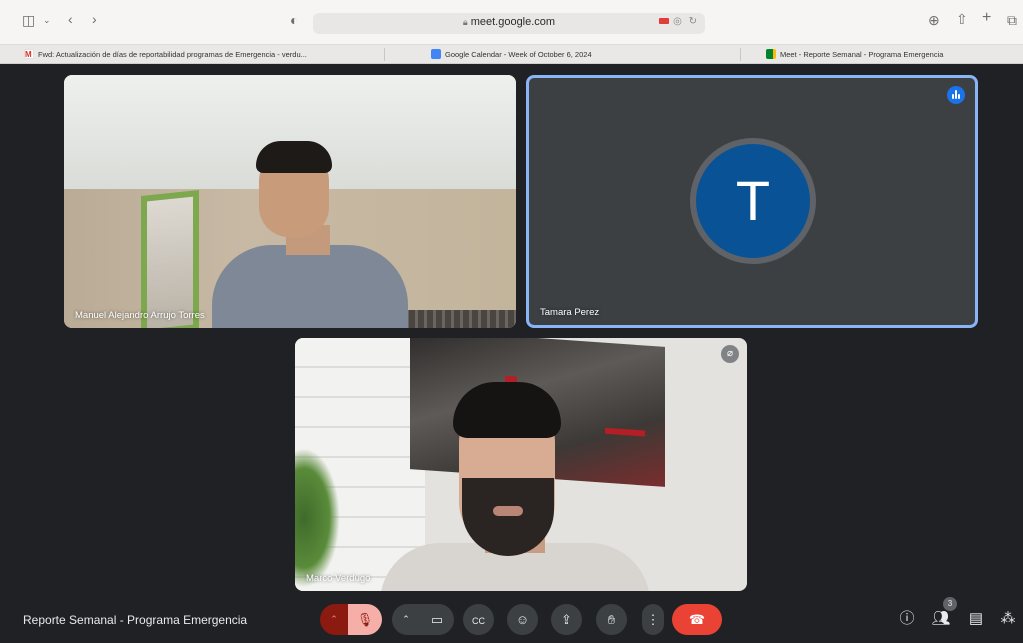  I want to click on participant-count-badge: 3, so click(950, 604).